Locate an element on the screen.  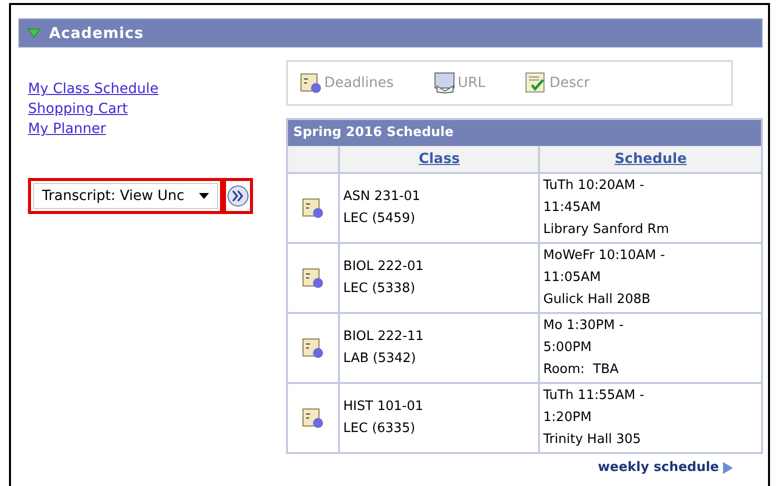
schedule-cell-text: MoWeFr 10:10AM - 11:05AM Gulick Hall 208B is located at coordinates (604, 278).